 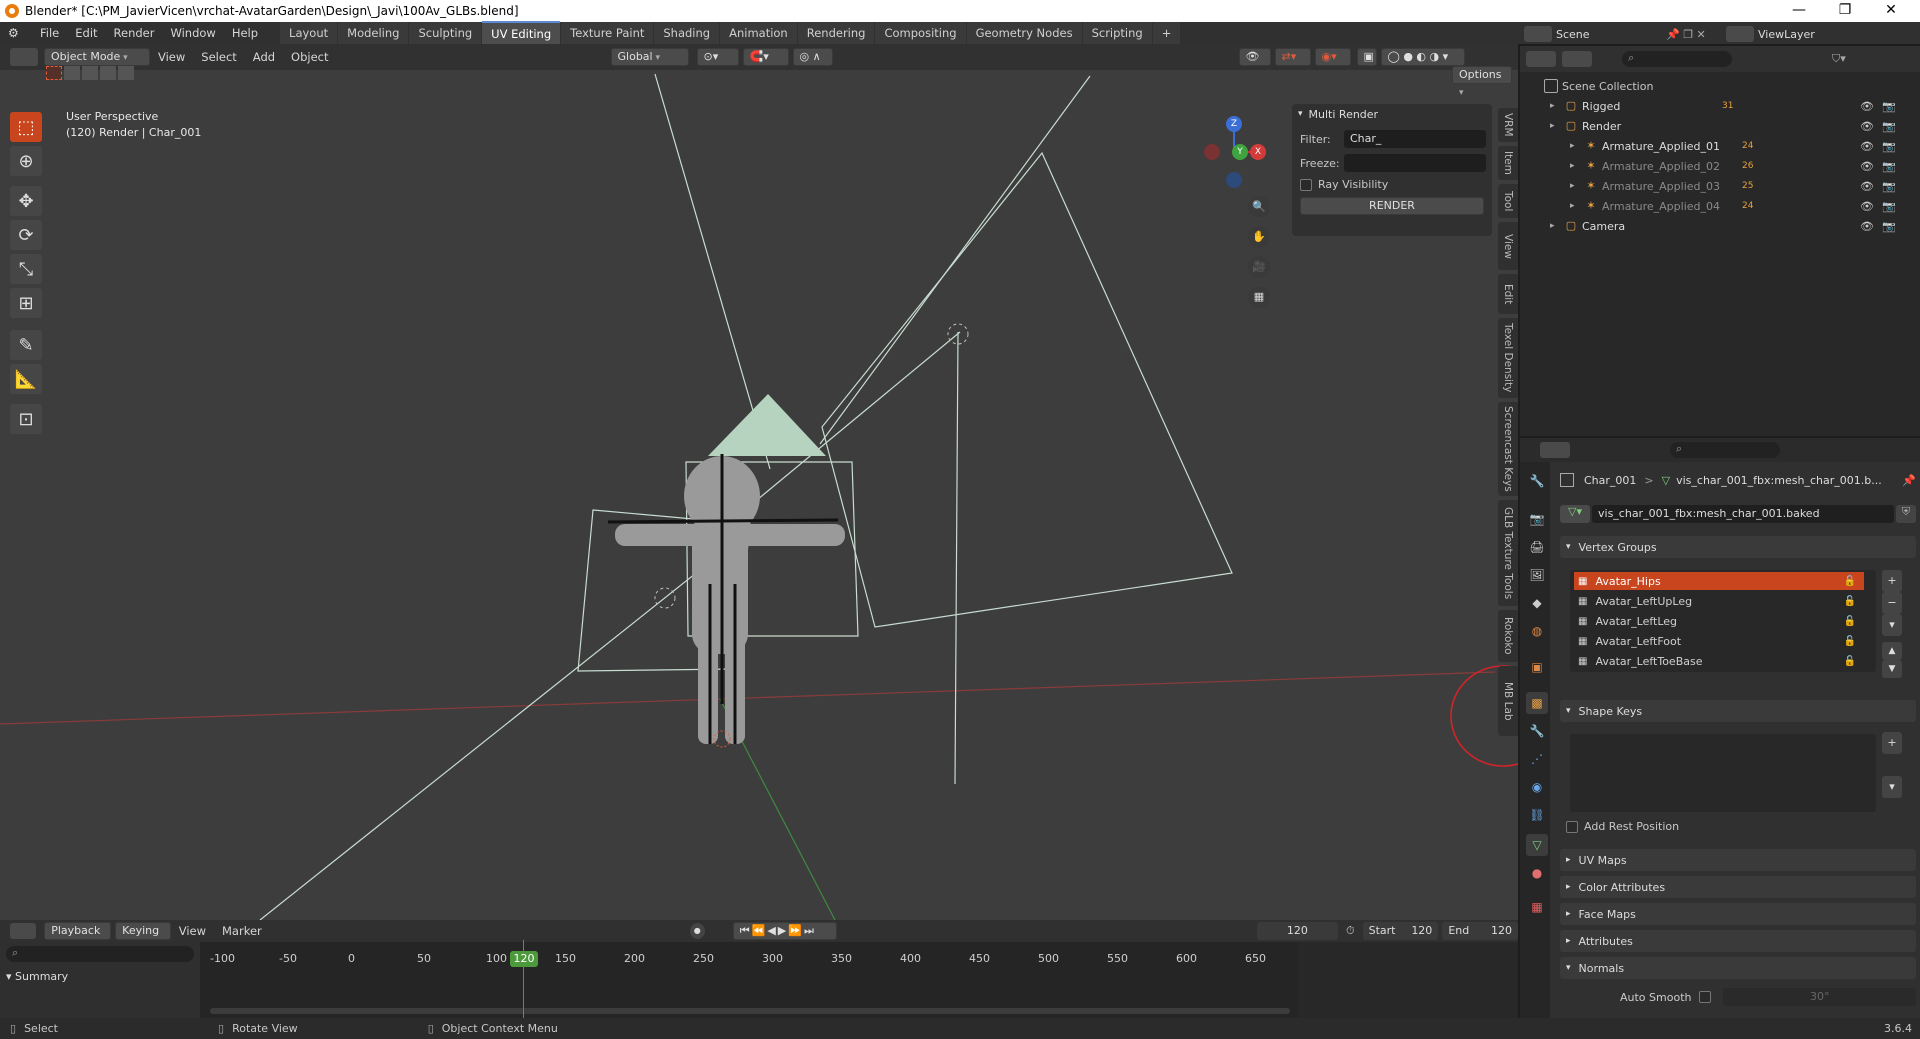 What do you see at coordinates (1300, 114) in the screenshot?
I see `collapse-chevron-icon: ▾` at bounding box center [1300, 114].